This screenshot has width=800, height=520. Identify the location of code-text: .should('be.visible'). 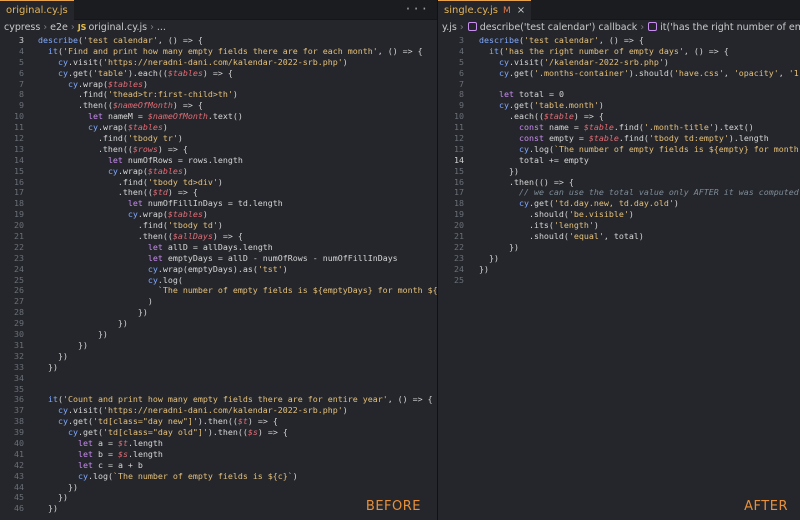
(556, 214).